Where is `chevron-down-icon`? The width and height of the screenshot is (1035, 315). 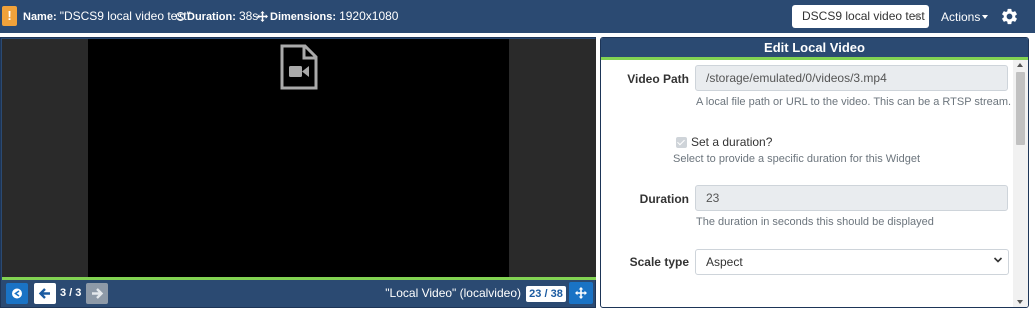 chevron-down-icon is located at coordinates (998, 260).